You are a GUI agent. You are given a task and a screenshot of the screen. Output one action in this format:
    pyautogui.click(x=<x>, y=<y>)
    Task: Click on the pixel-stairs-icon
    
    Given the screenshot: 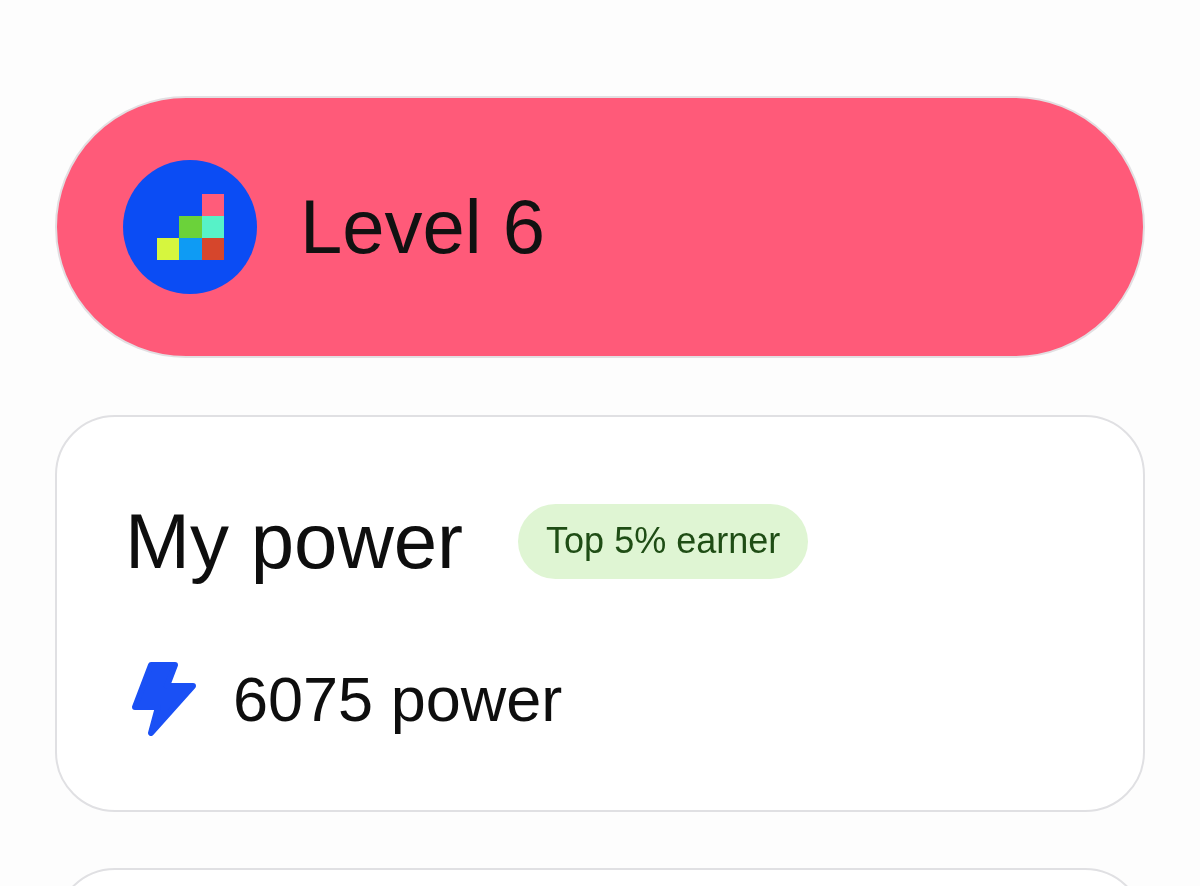 What is the action you would take?
    pyautogui.click(x=190, y=227)
    